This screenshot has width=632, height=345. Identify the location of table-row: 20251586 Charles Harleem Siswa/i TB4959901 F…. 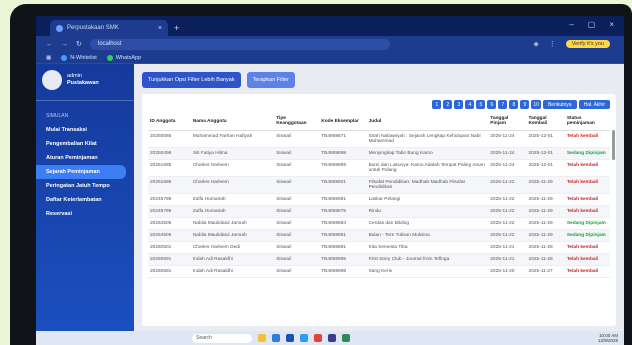
(379, 185).